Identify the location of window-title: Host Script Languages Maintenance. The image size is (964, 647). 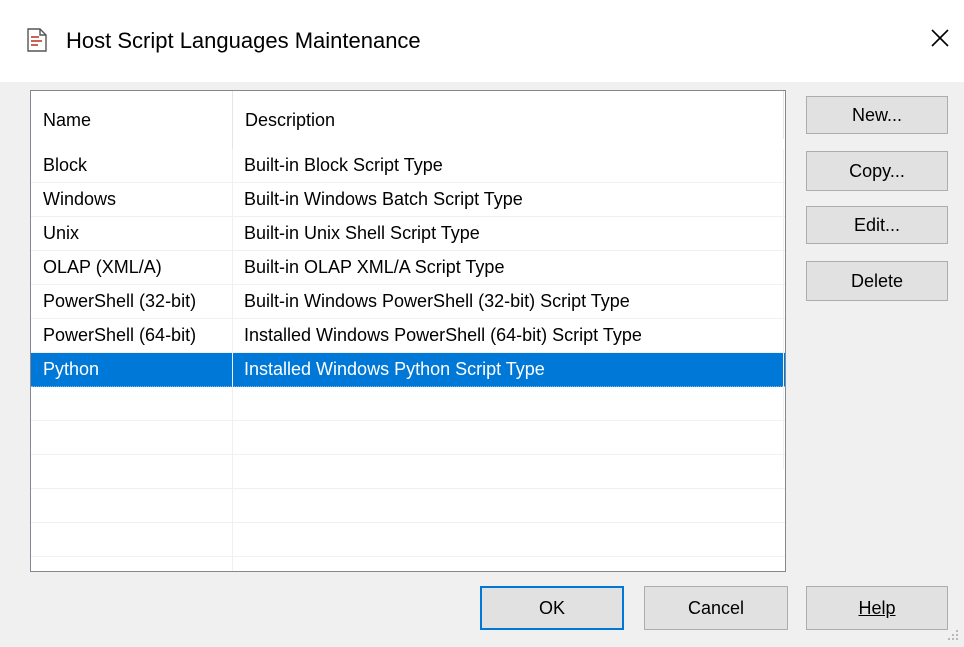
(243, 40).